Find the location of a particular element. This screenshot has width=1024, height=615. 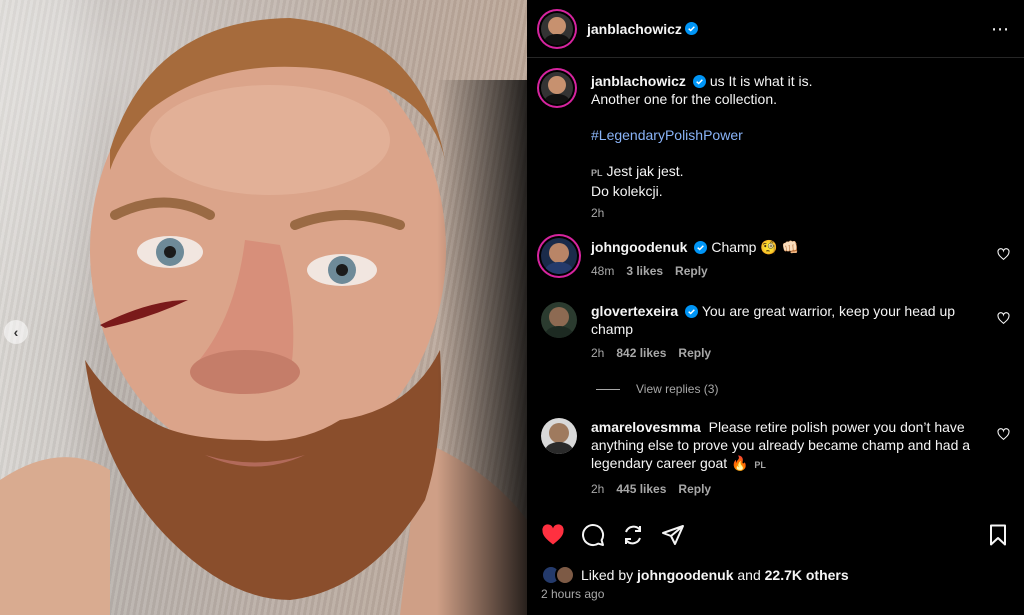

comment-icon is located at coordinates (593, 535).